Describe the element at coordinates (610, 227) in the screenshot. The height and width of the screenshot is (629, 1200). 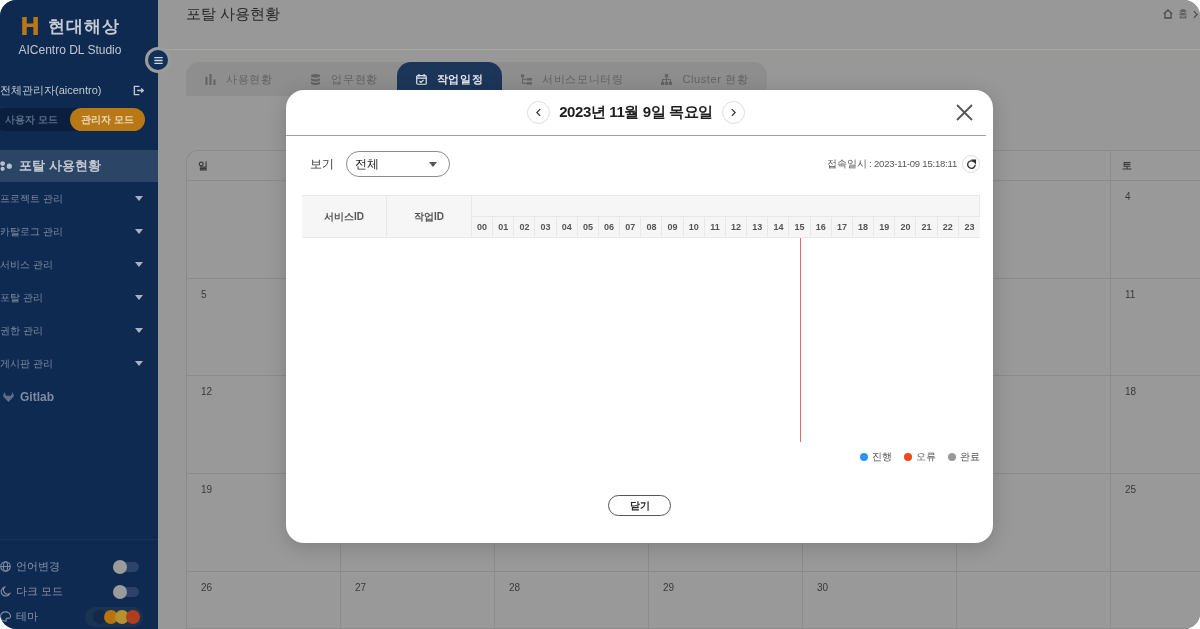
I see `hour-header: 06` at that location.